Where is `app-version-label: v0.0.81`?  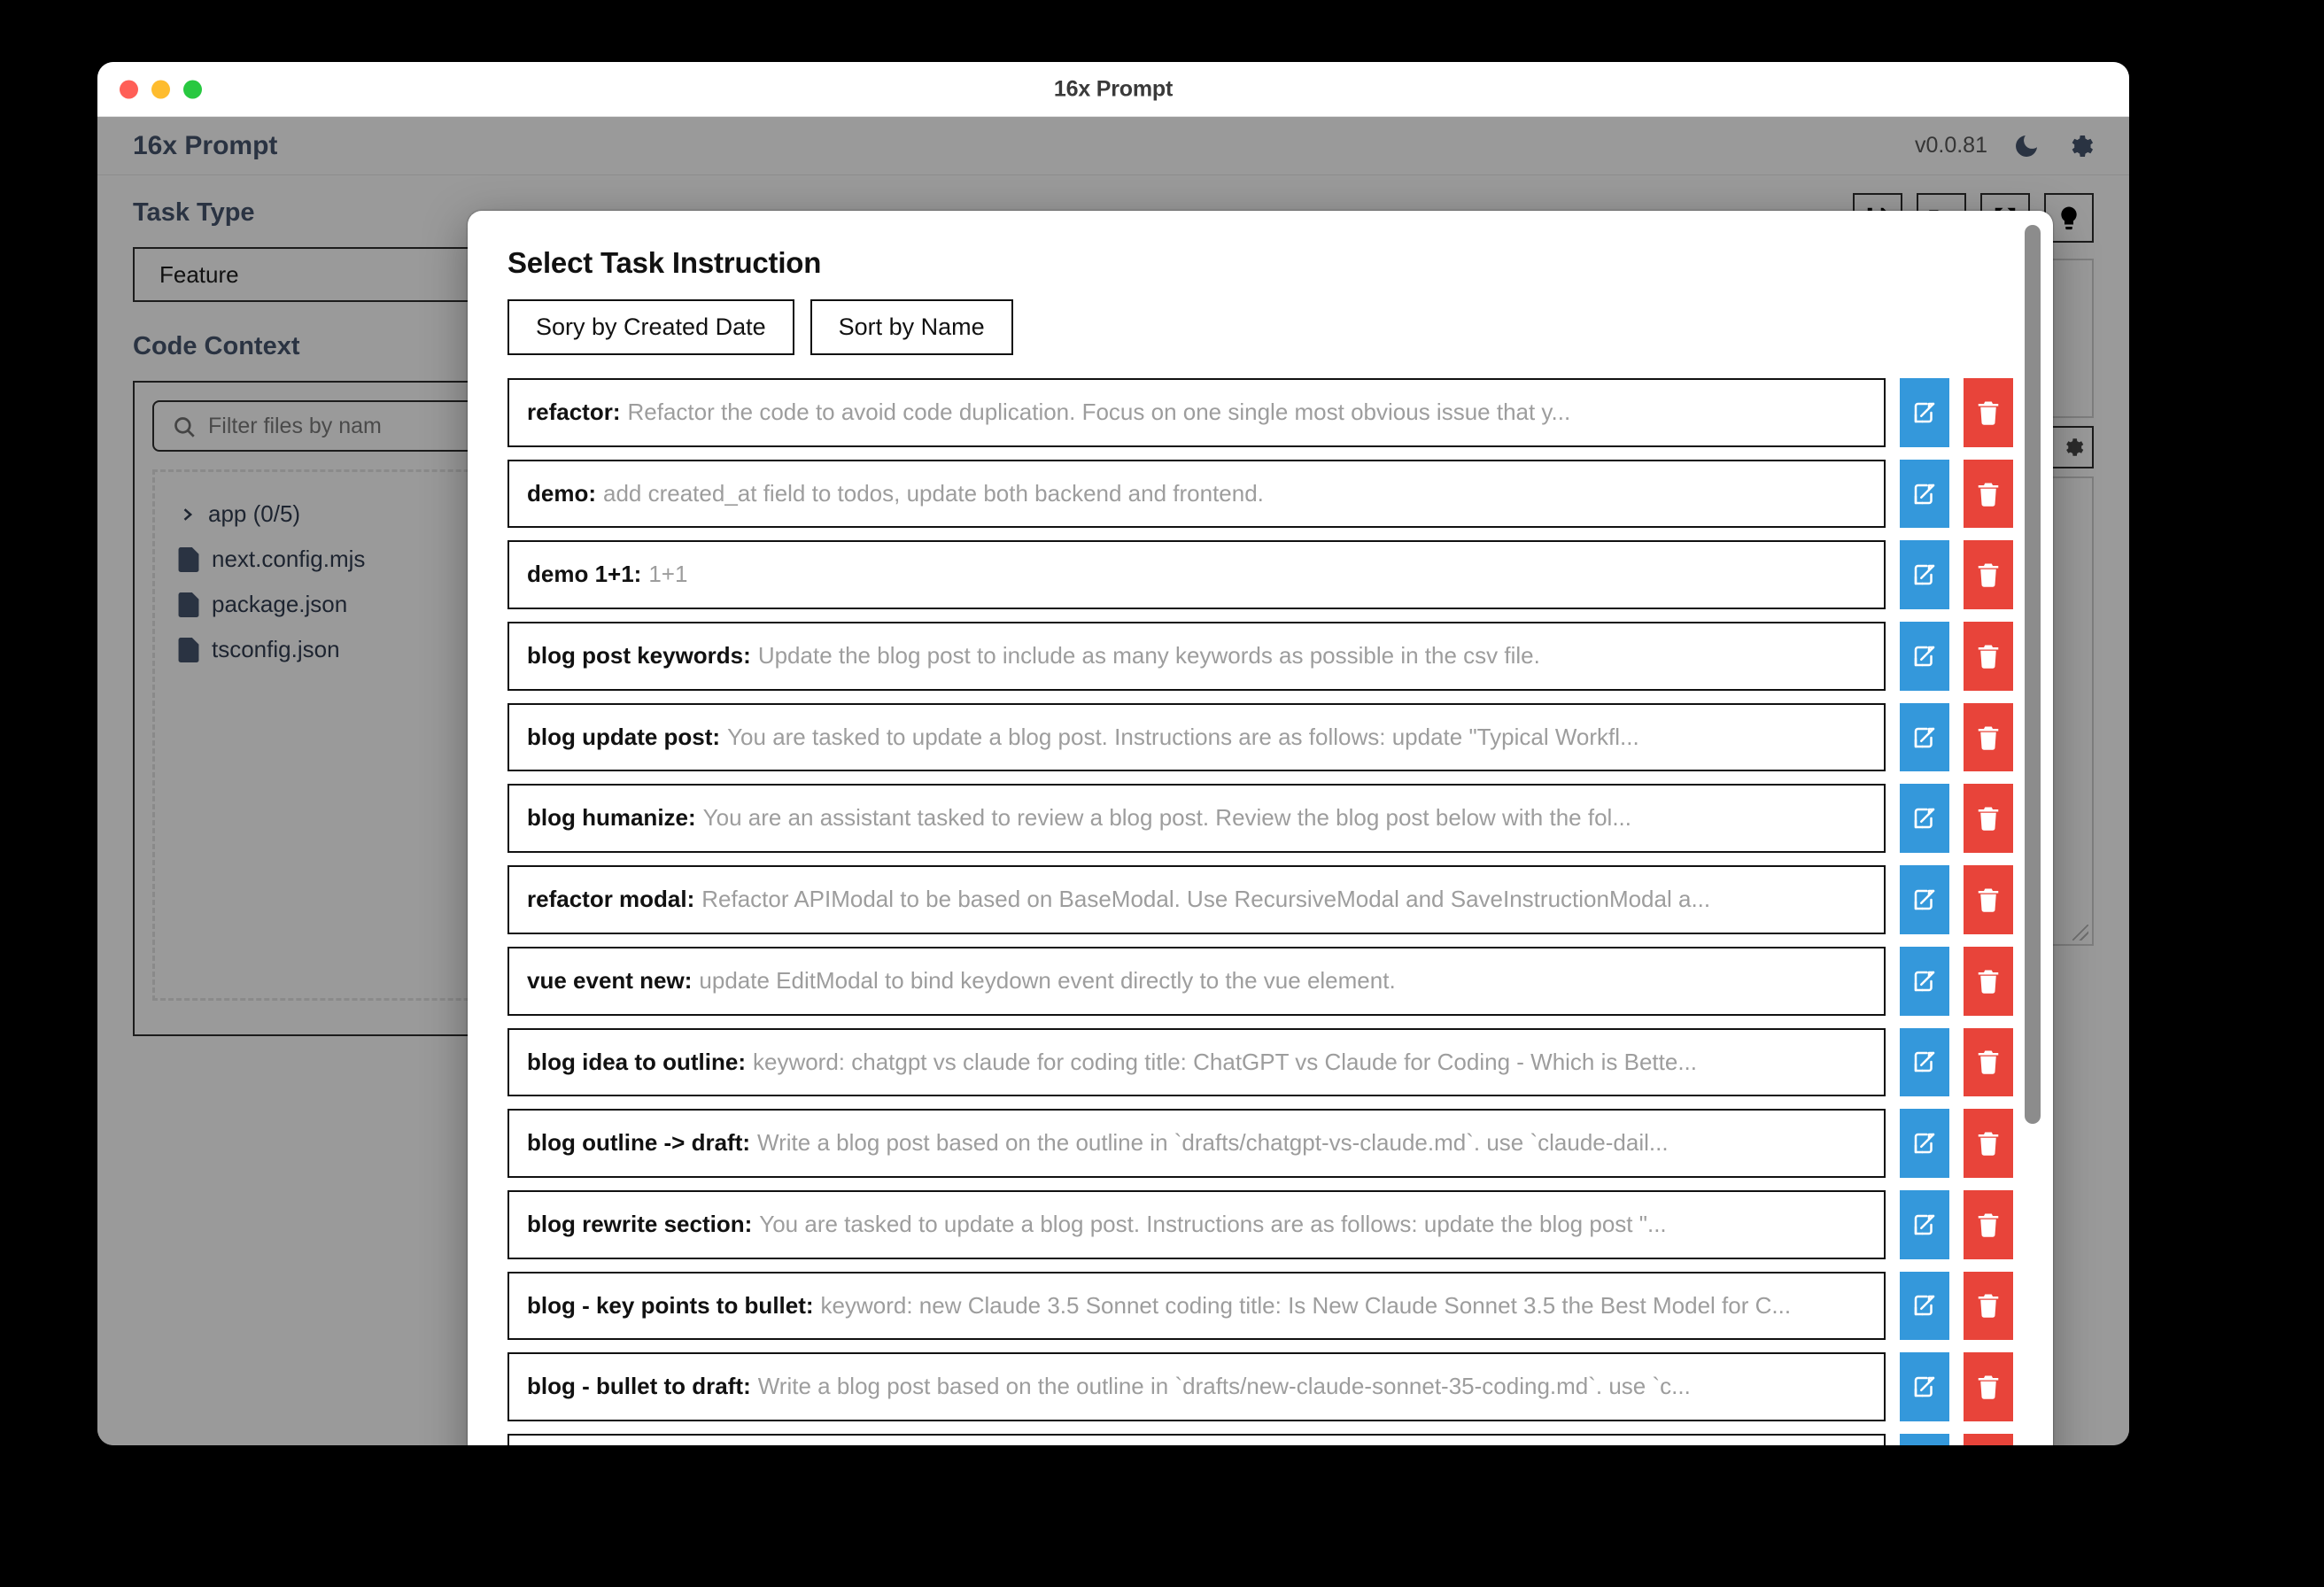 app-version-label: v0.0.81 is located at coordinates (1950, 145).